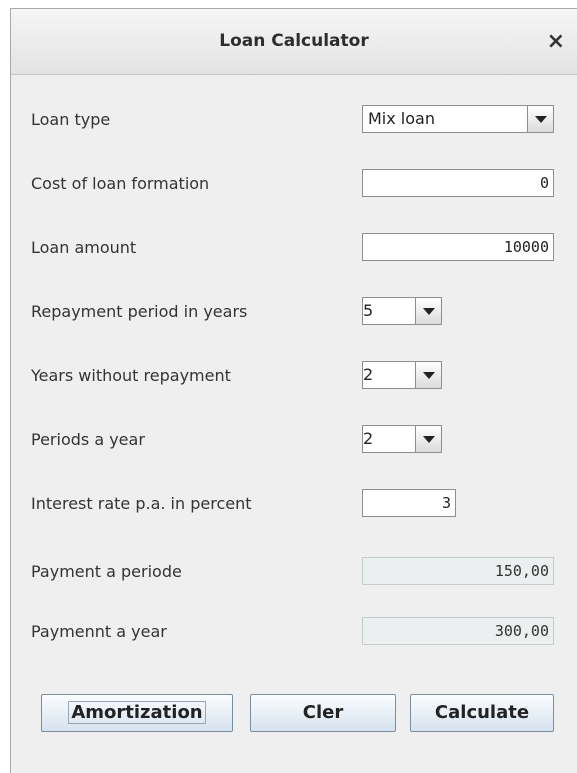  Describe the element at coordinates (368, 438) in the screenshot. I see `periods-a-year-value: 2` at that location.